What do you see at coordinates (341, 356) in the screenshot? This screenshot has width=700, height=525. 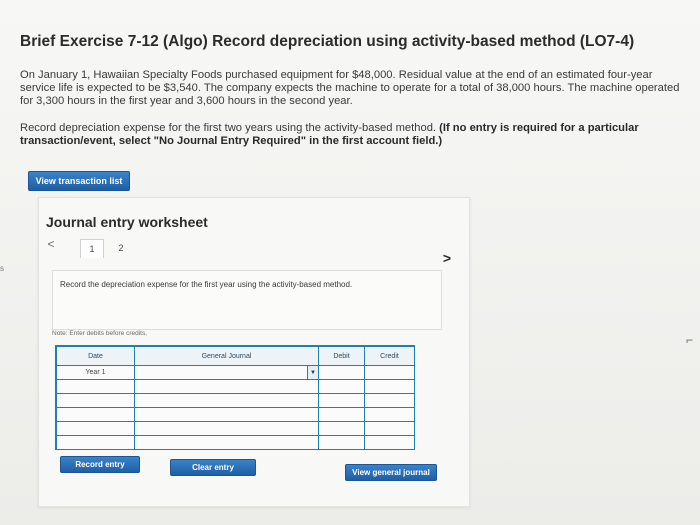 I see `debit-header: Debit` at bounding box center [341, 356].